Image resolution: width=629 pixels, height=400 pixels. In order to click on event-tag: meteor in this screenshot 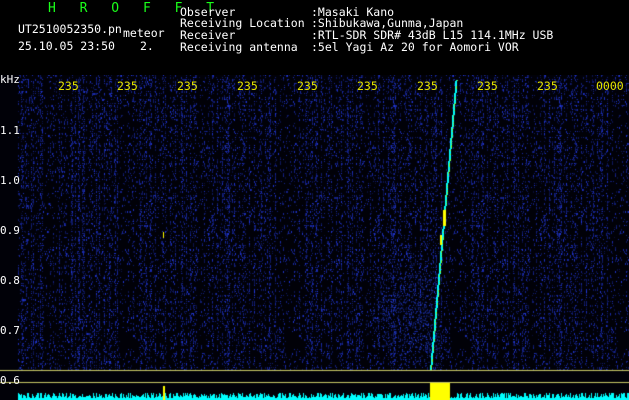, I will do `click(144, 33)`.